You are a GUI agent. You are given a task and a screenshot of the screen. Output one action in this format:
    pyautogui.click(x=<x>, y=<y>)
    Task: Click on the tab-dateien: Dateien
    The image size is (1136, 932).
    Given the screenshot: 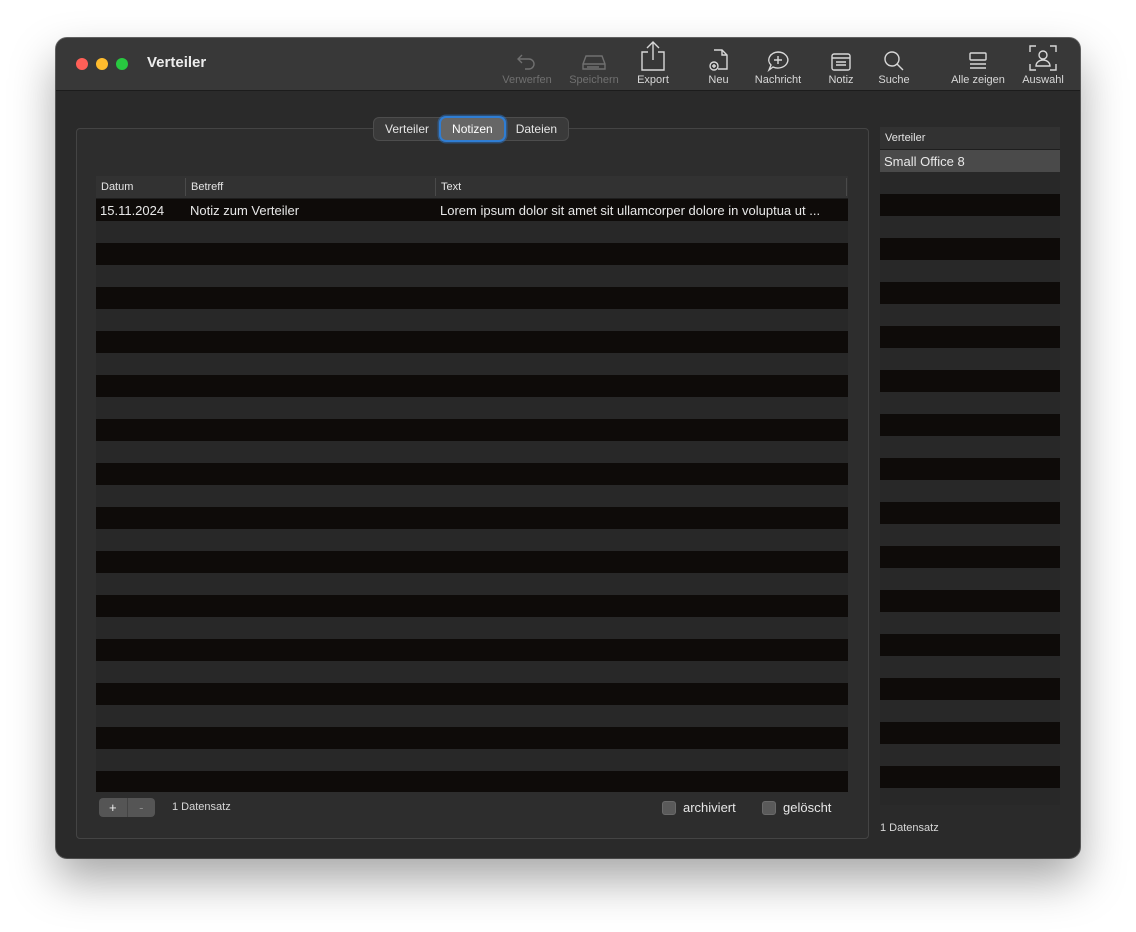 What is the action you would take?
    pyautogui.click(x=536, y=129)
    